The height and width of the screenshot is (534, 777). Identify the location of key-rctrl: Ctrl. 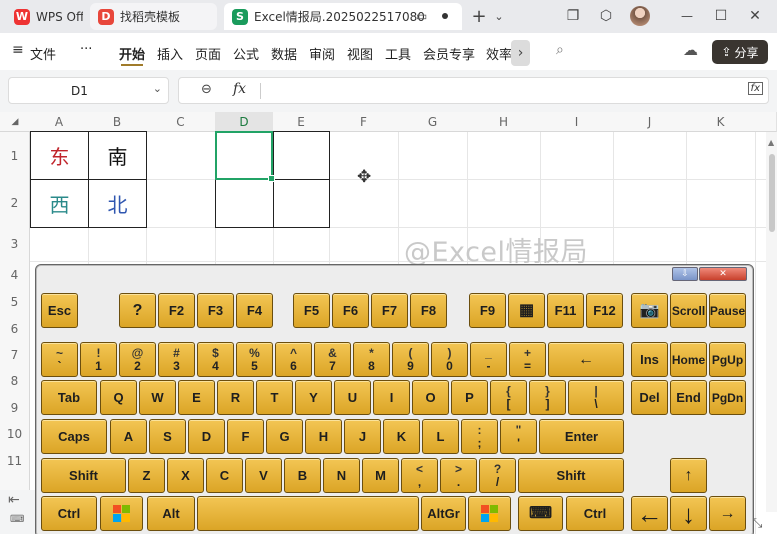
(595, 513).